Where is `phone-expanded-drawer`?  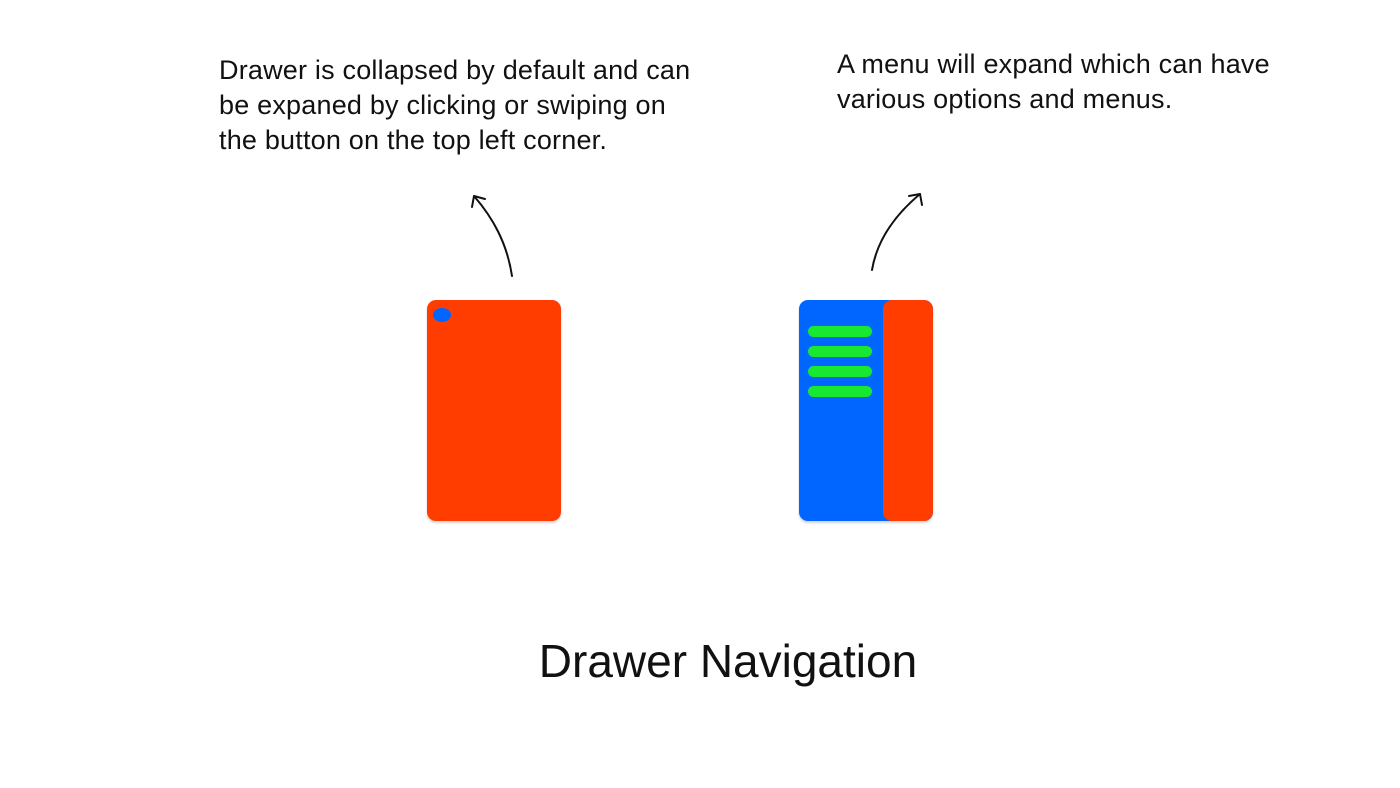
phone-expanded-drawer is located at coordinates (866, 410).